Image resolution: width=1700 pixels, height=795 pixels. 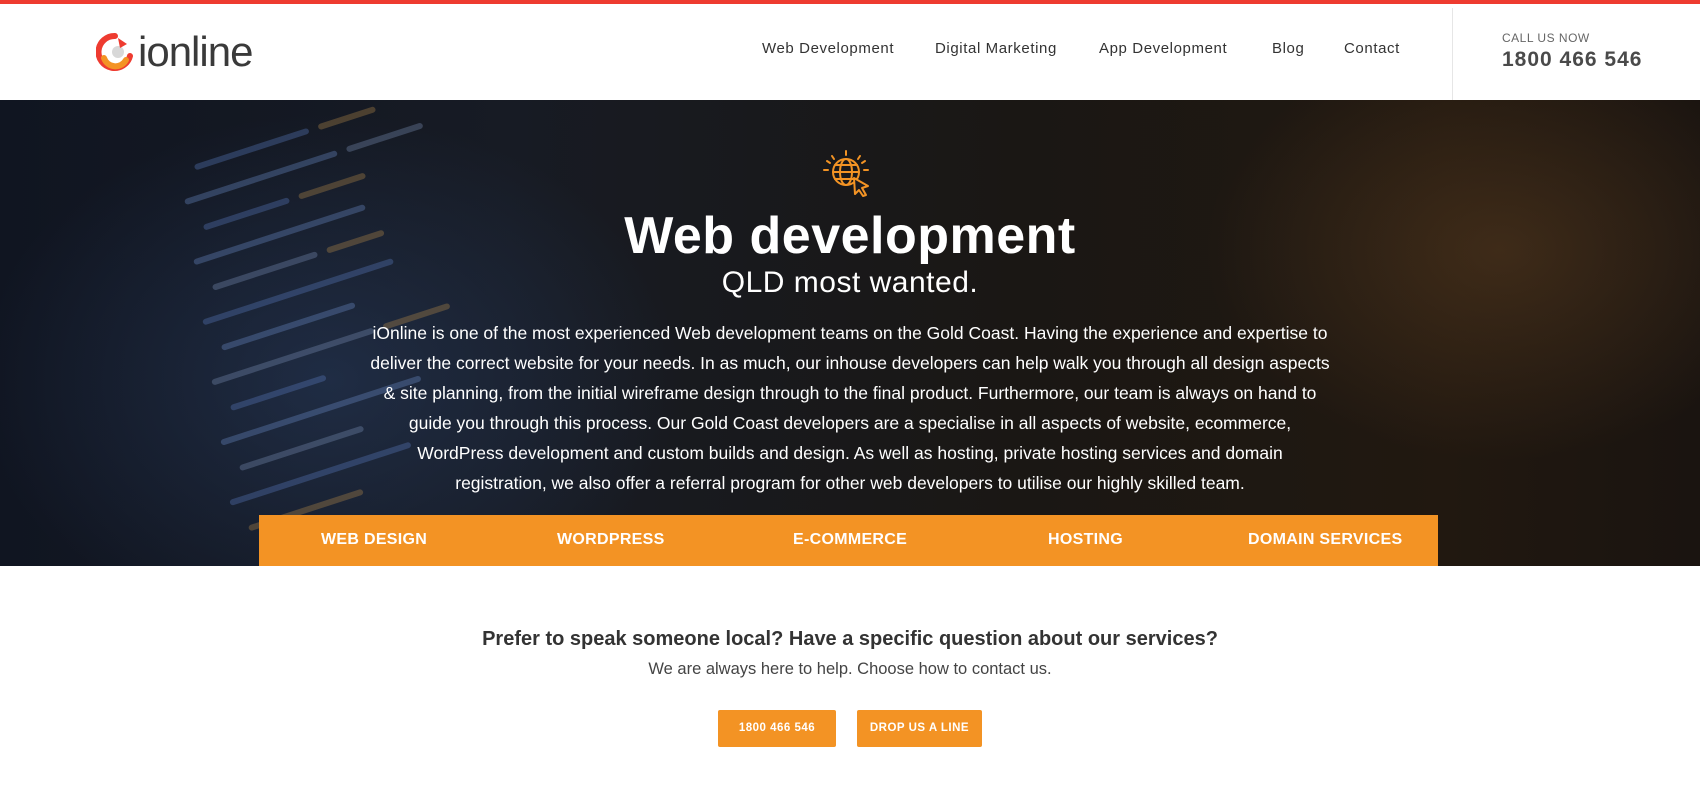 I want to click on logo-swirl-icon, so click(x=114, y=51).